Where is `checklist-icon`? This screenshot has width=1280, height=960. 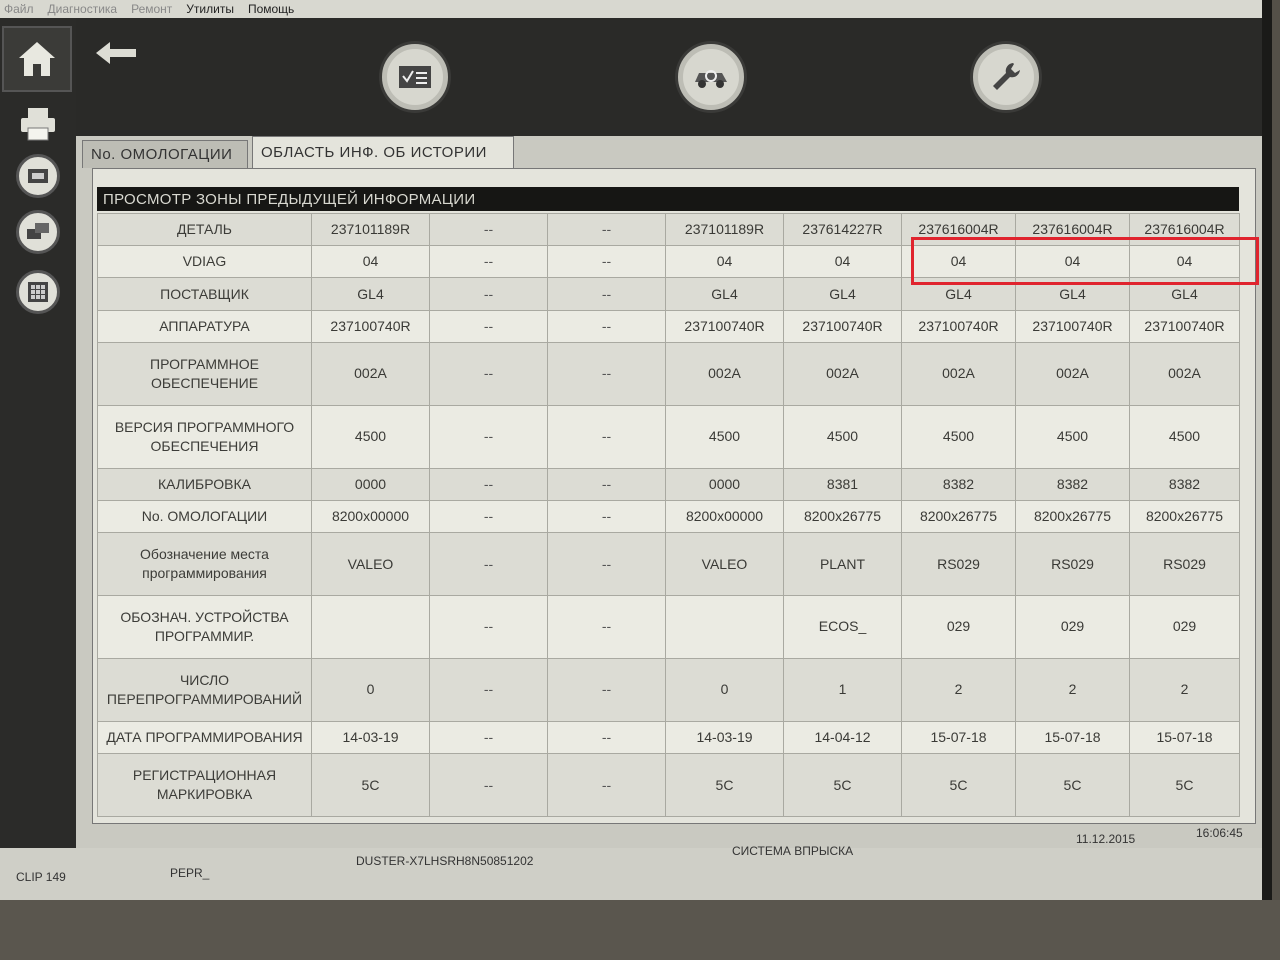 checklist-icon is located at coordinates (415, 77).